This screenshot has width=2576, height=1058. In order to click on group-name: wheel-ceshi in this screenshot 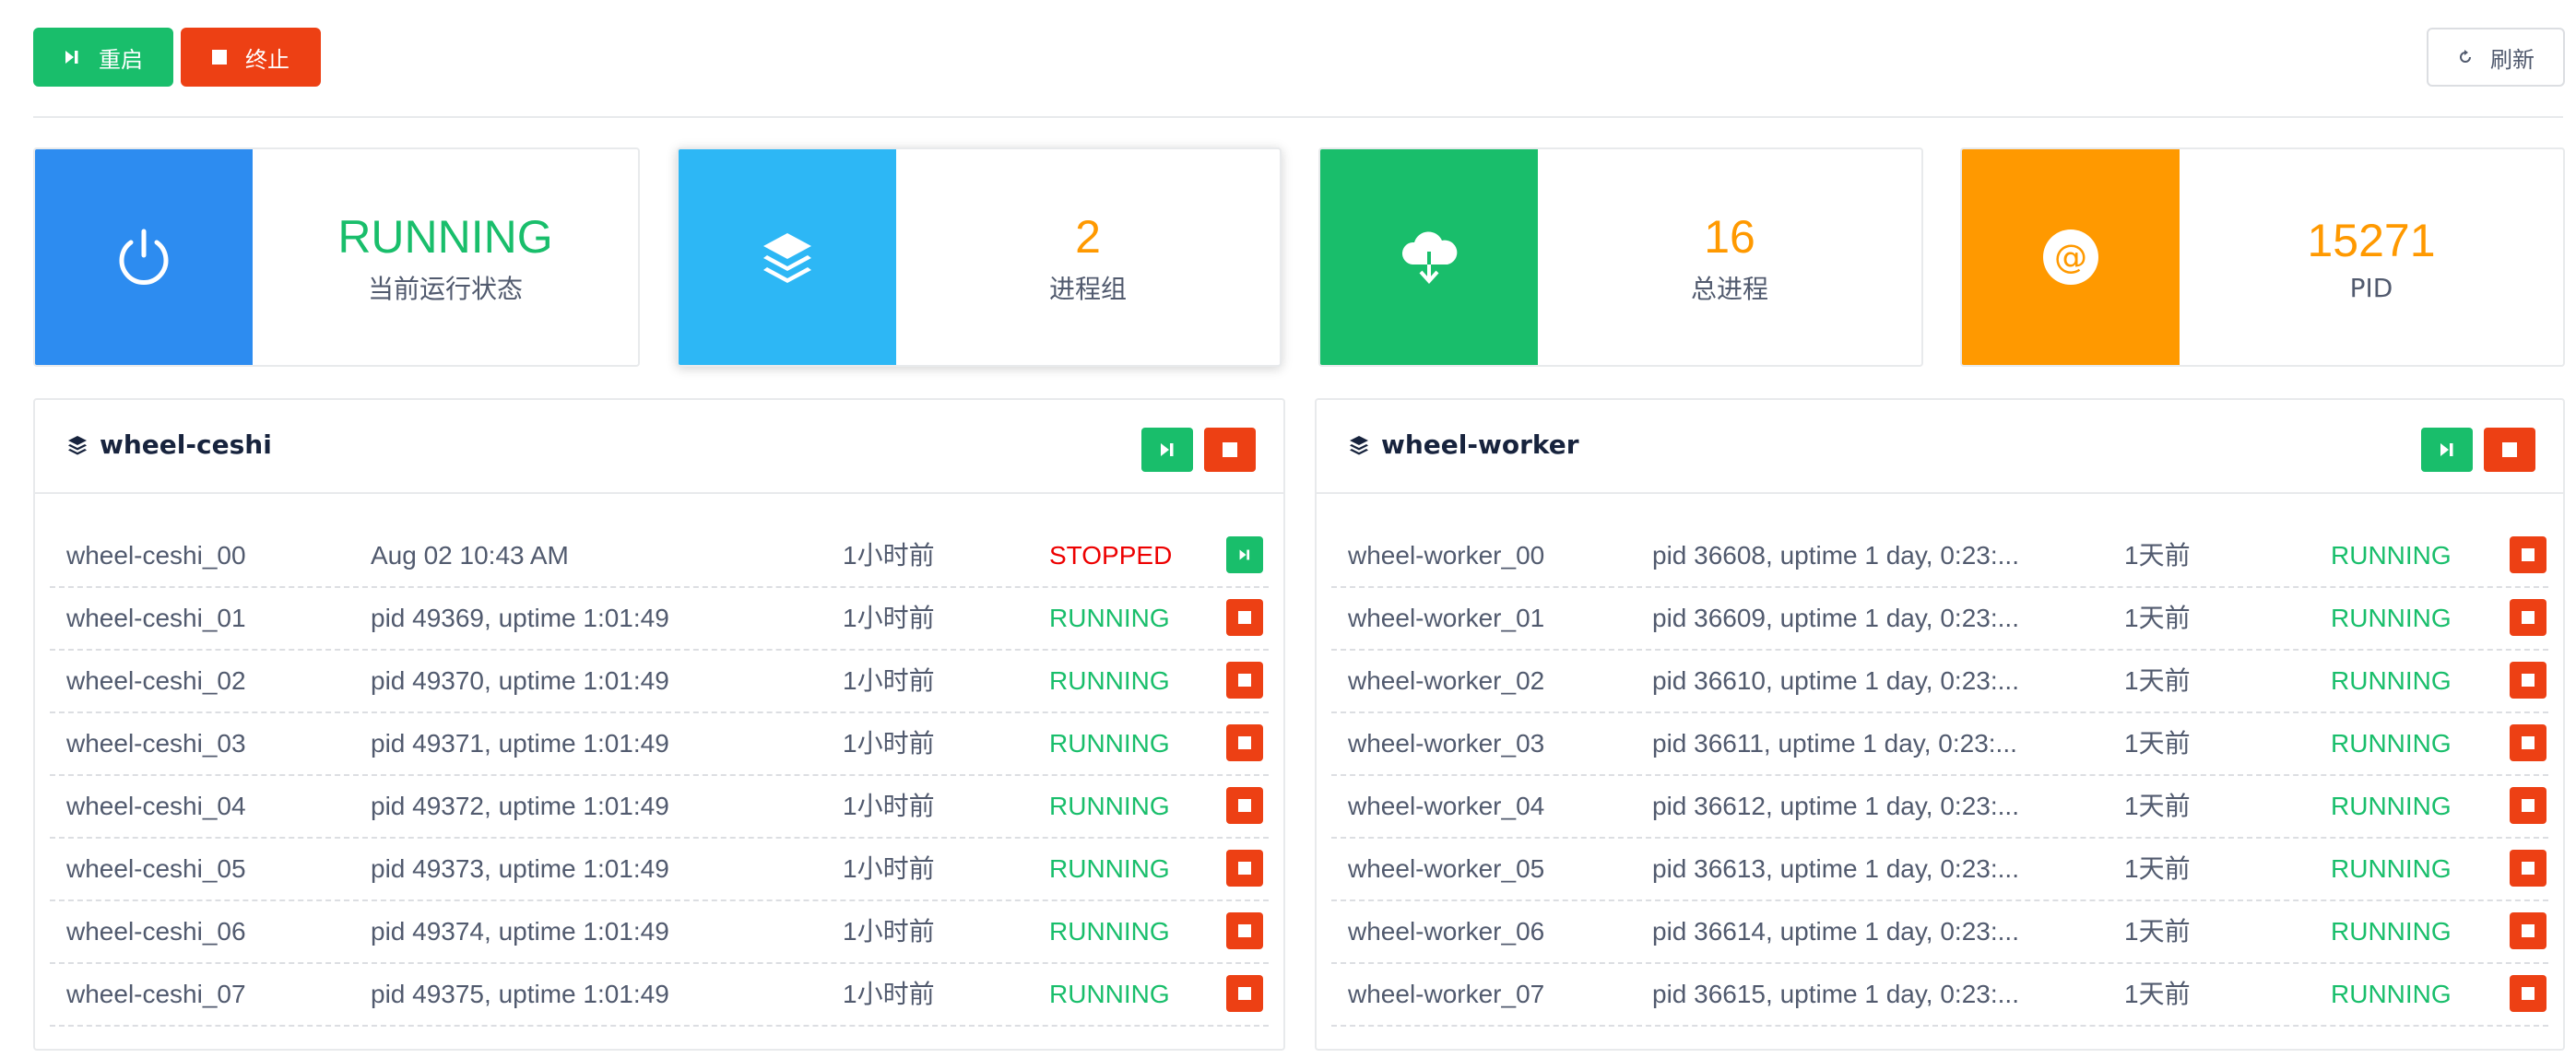, I will do `click(186, 444)`.